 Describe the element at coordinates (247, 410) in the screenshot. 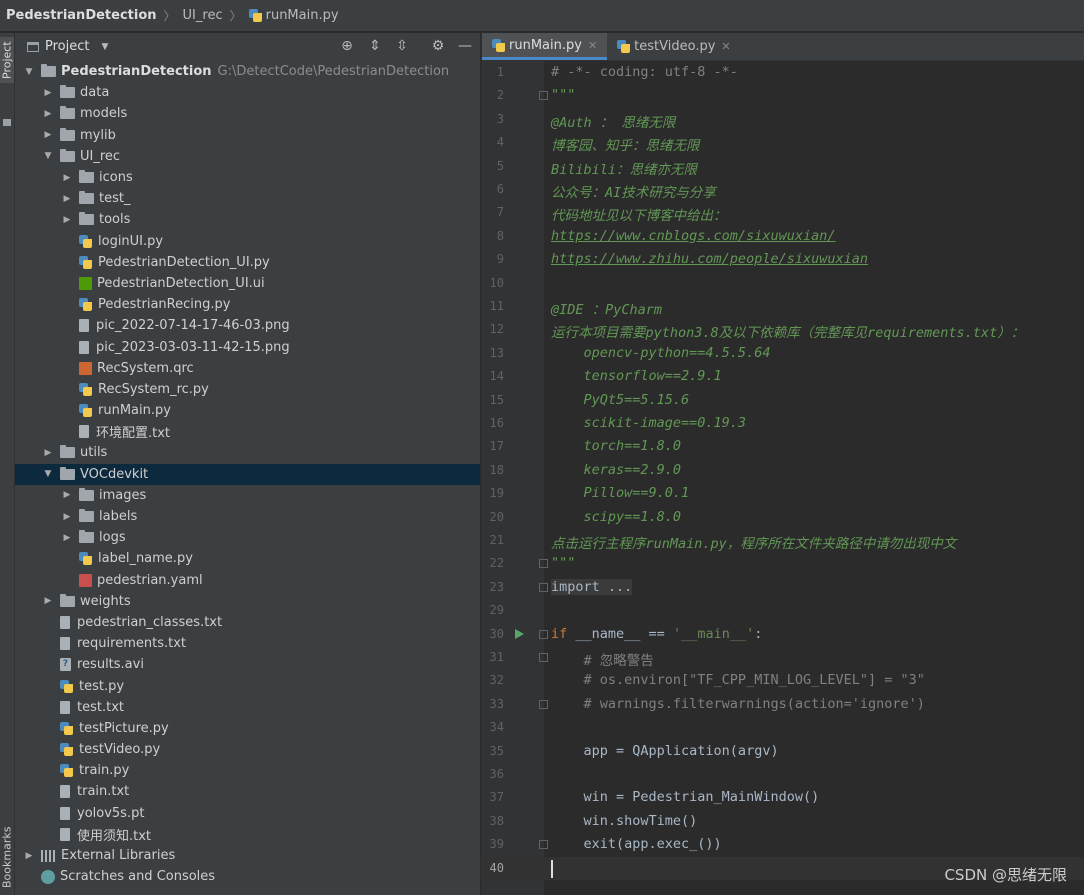

I see `tree-file: runMain.py` at that location.